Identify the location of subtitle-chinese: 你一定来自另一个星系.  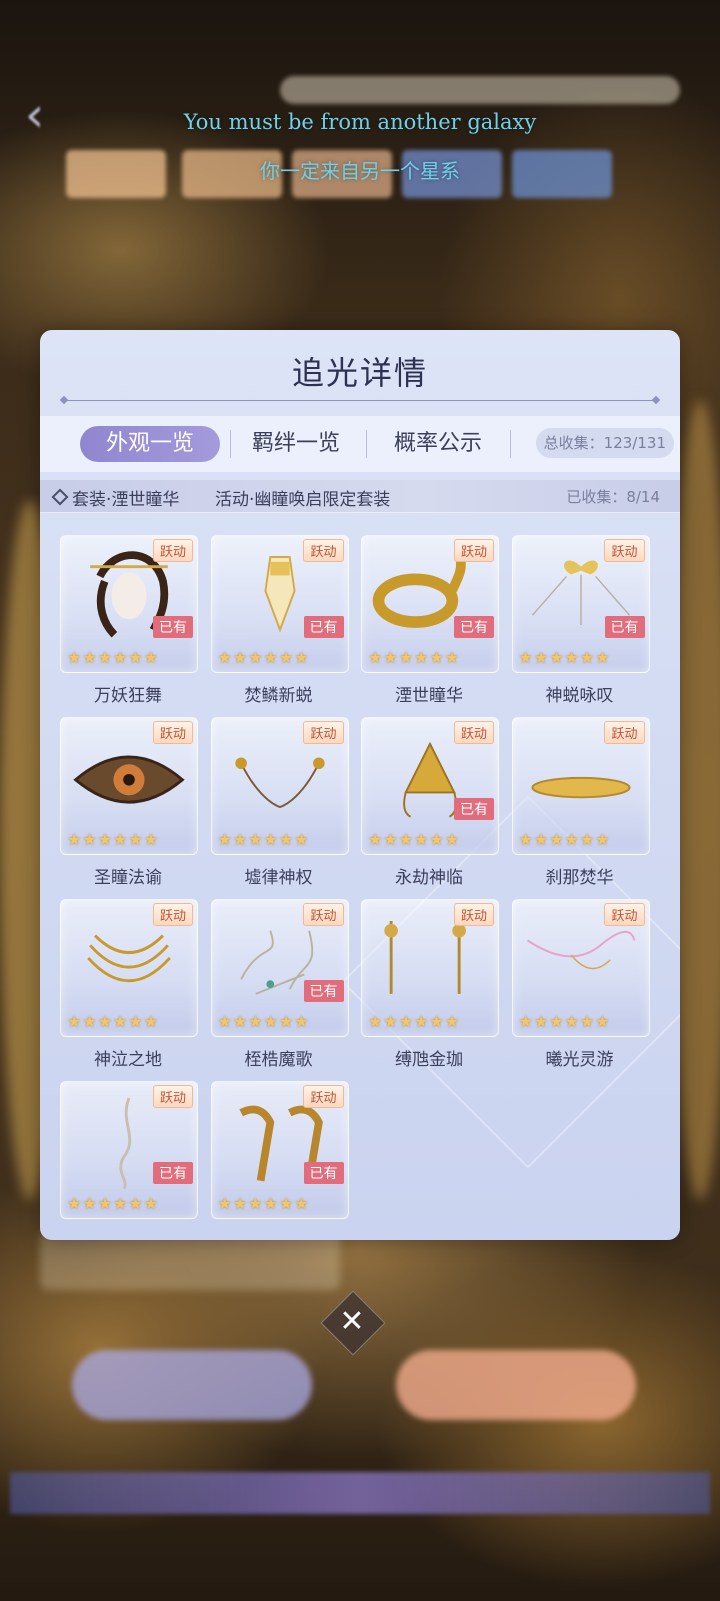
(360, 171).